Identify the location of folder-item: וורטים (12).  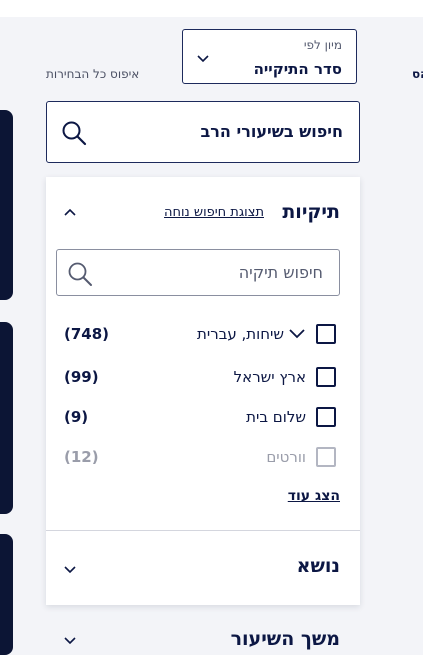
(203, 458).